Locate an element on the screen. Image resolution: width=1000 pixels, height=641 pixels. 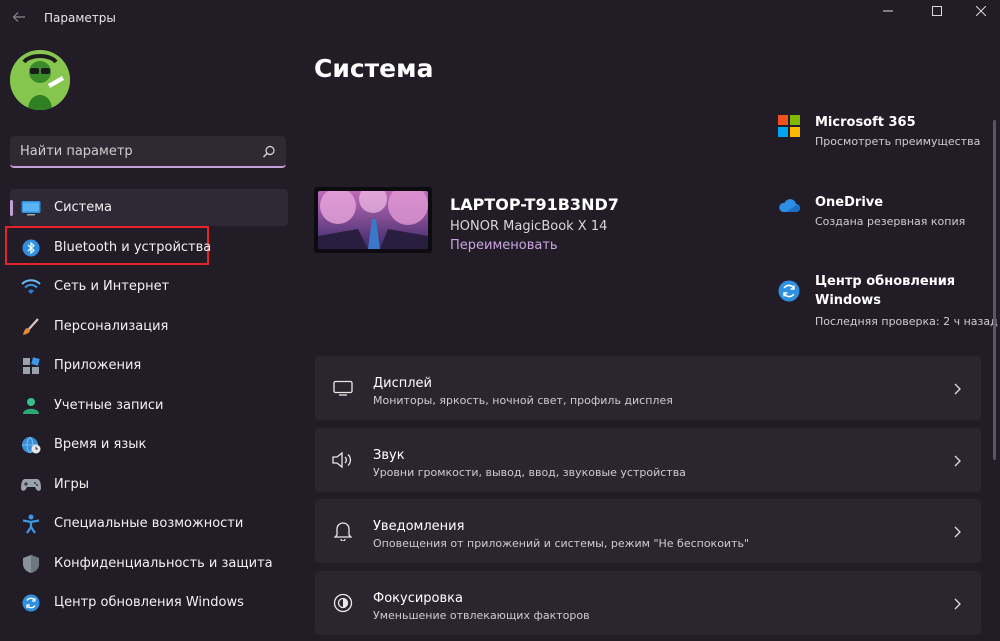
wallpaper-image is located at coordinates (373, 220).